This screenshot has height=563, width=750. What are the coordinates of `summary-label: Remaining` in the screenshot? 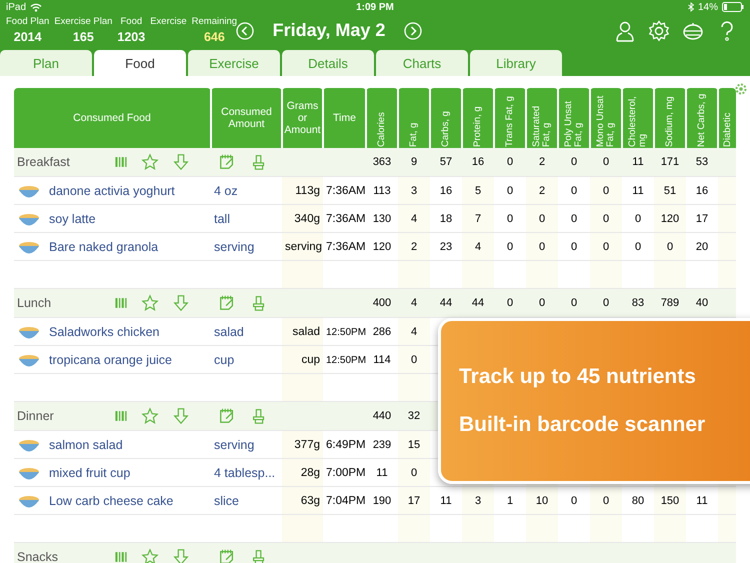 It's located at (215, 21).